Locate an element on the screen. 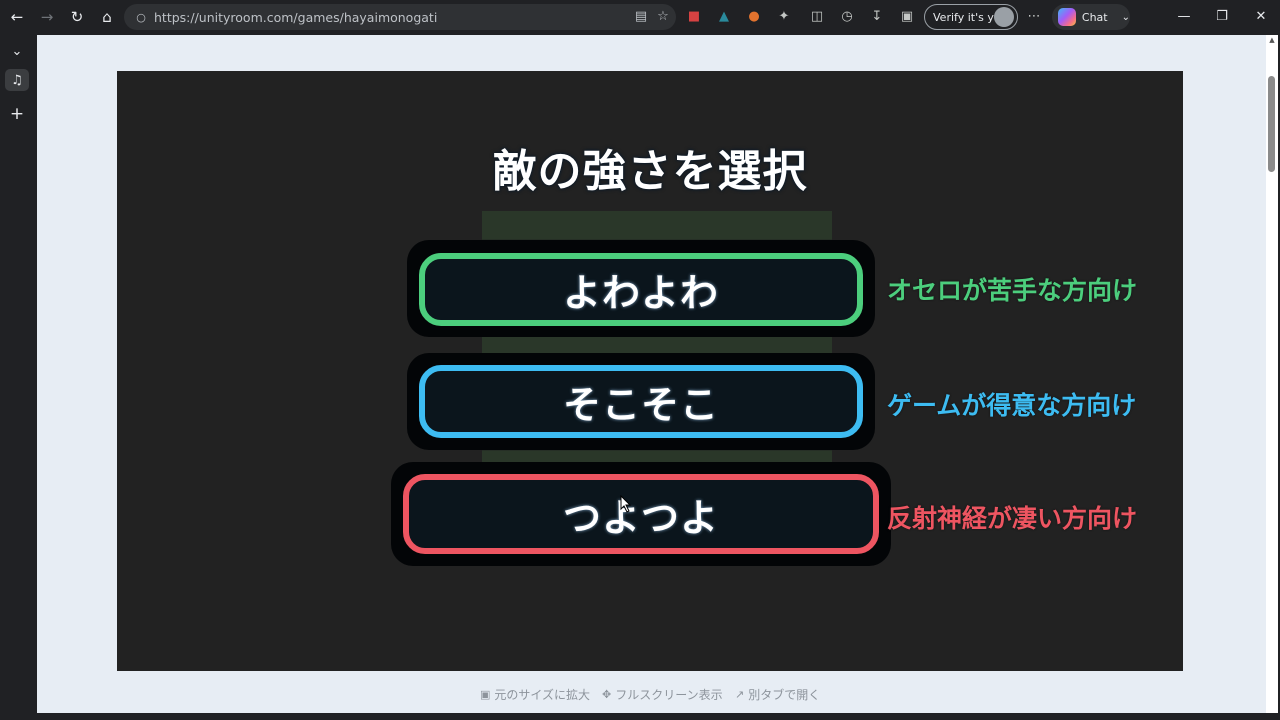  extension-icon: ▲ is located at coordinates (724, 17).